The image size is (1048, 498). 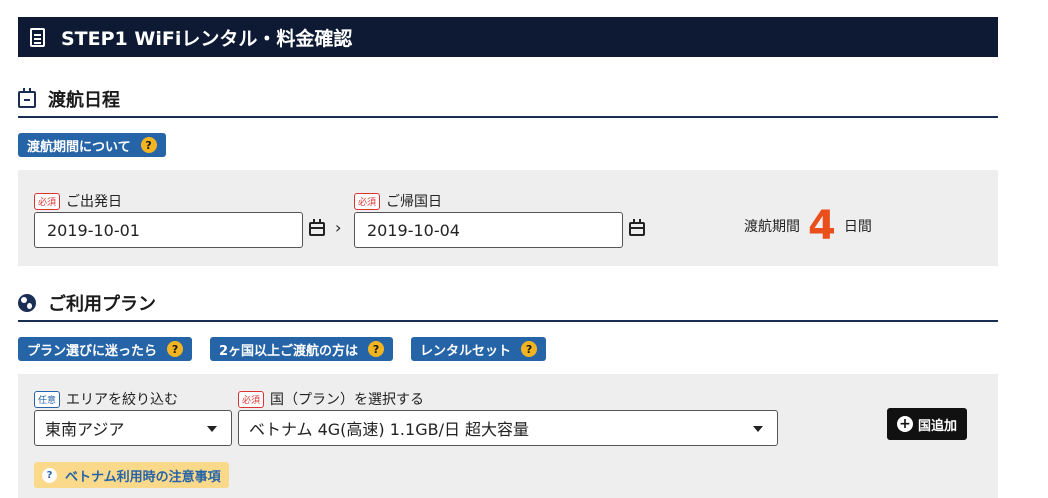 I want to click on plan-help-button: プラン選びに迷ったら?, so click(x=105, y=349).